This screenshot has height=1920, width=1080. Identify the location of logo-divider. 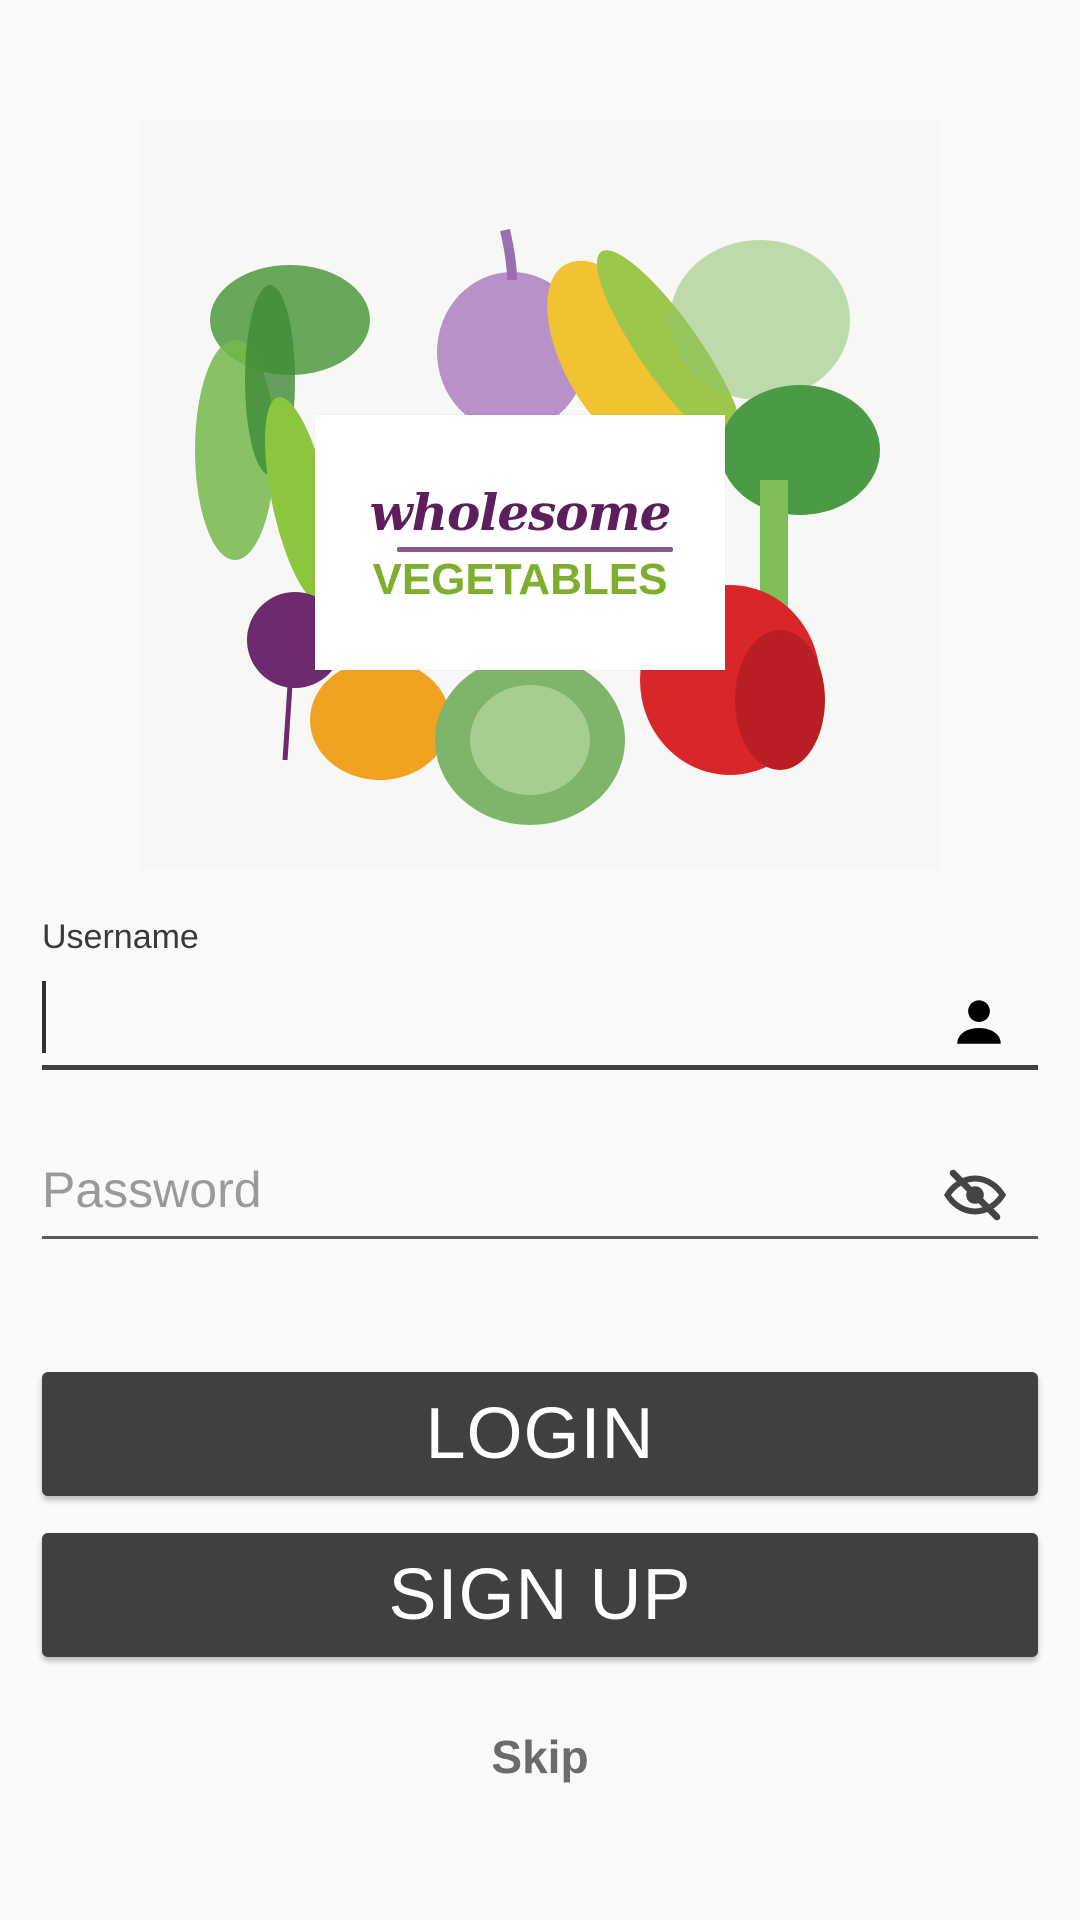
(535, 549).